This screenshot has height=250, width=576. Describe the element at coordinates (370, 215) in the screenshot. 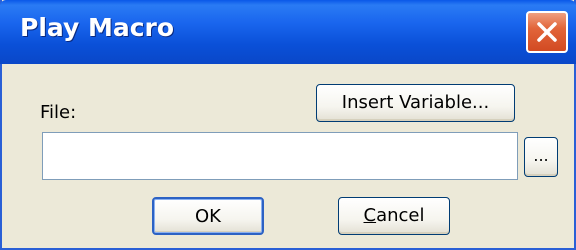

I see `cancel-mnemonic: C` at that location.